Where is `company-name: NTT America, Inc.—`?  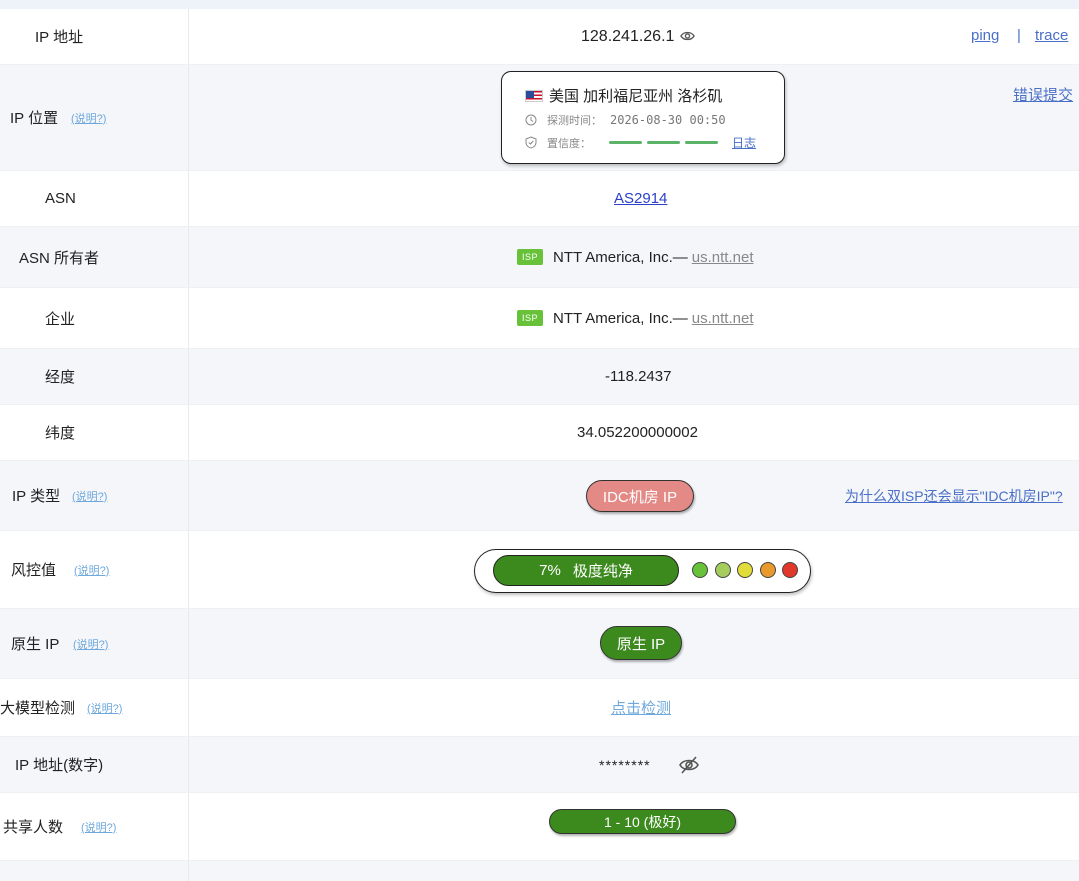 company-name: NTT America, Inc.— is located at coordinates (620, 318).